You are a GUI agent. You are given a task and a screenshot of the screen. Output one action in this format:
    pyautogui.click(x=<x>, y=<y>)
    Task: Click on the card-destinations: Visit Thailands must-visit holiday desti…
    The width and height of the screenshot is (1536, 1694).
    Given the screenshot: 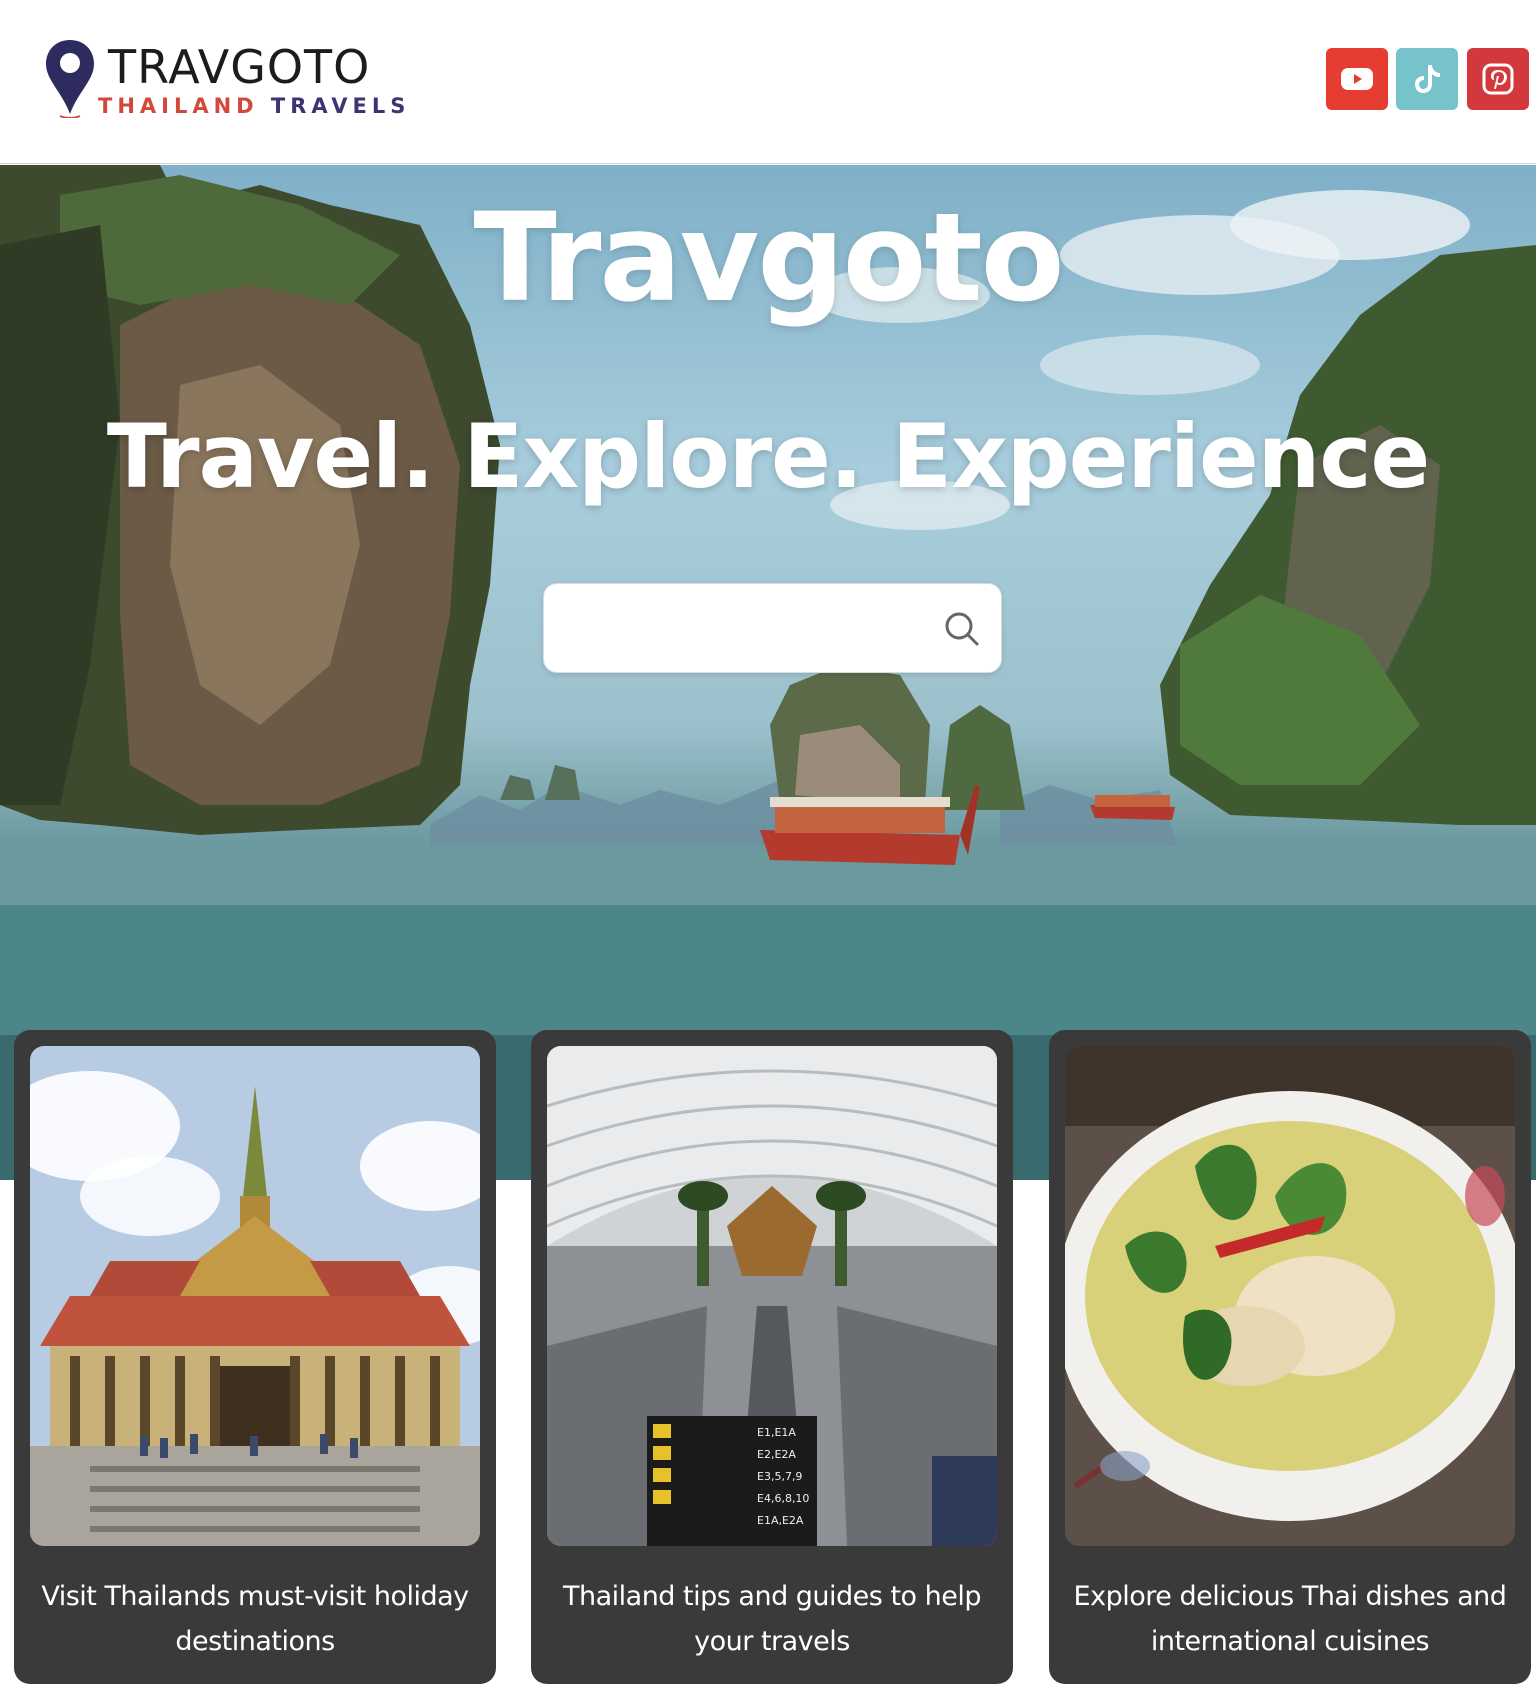 What is the action you would take?
    pyautogui.click(x=255, y=1357)
    